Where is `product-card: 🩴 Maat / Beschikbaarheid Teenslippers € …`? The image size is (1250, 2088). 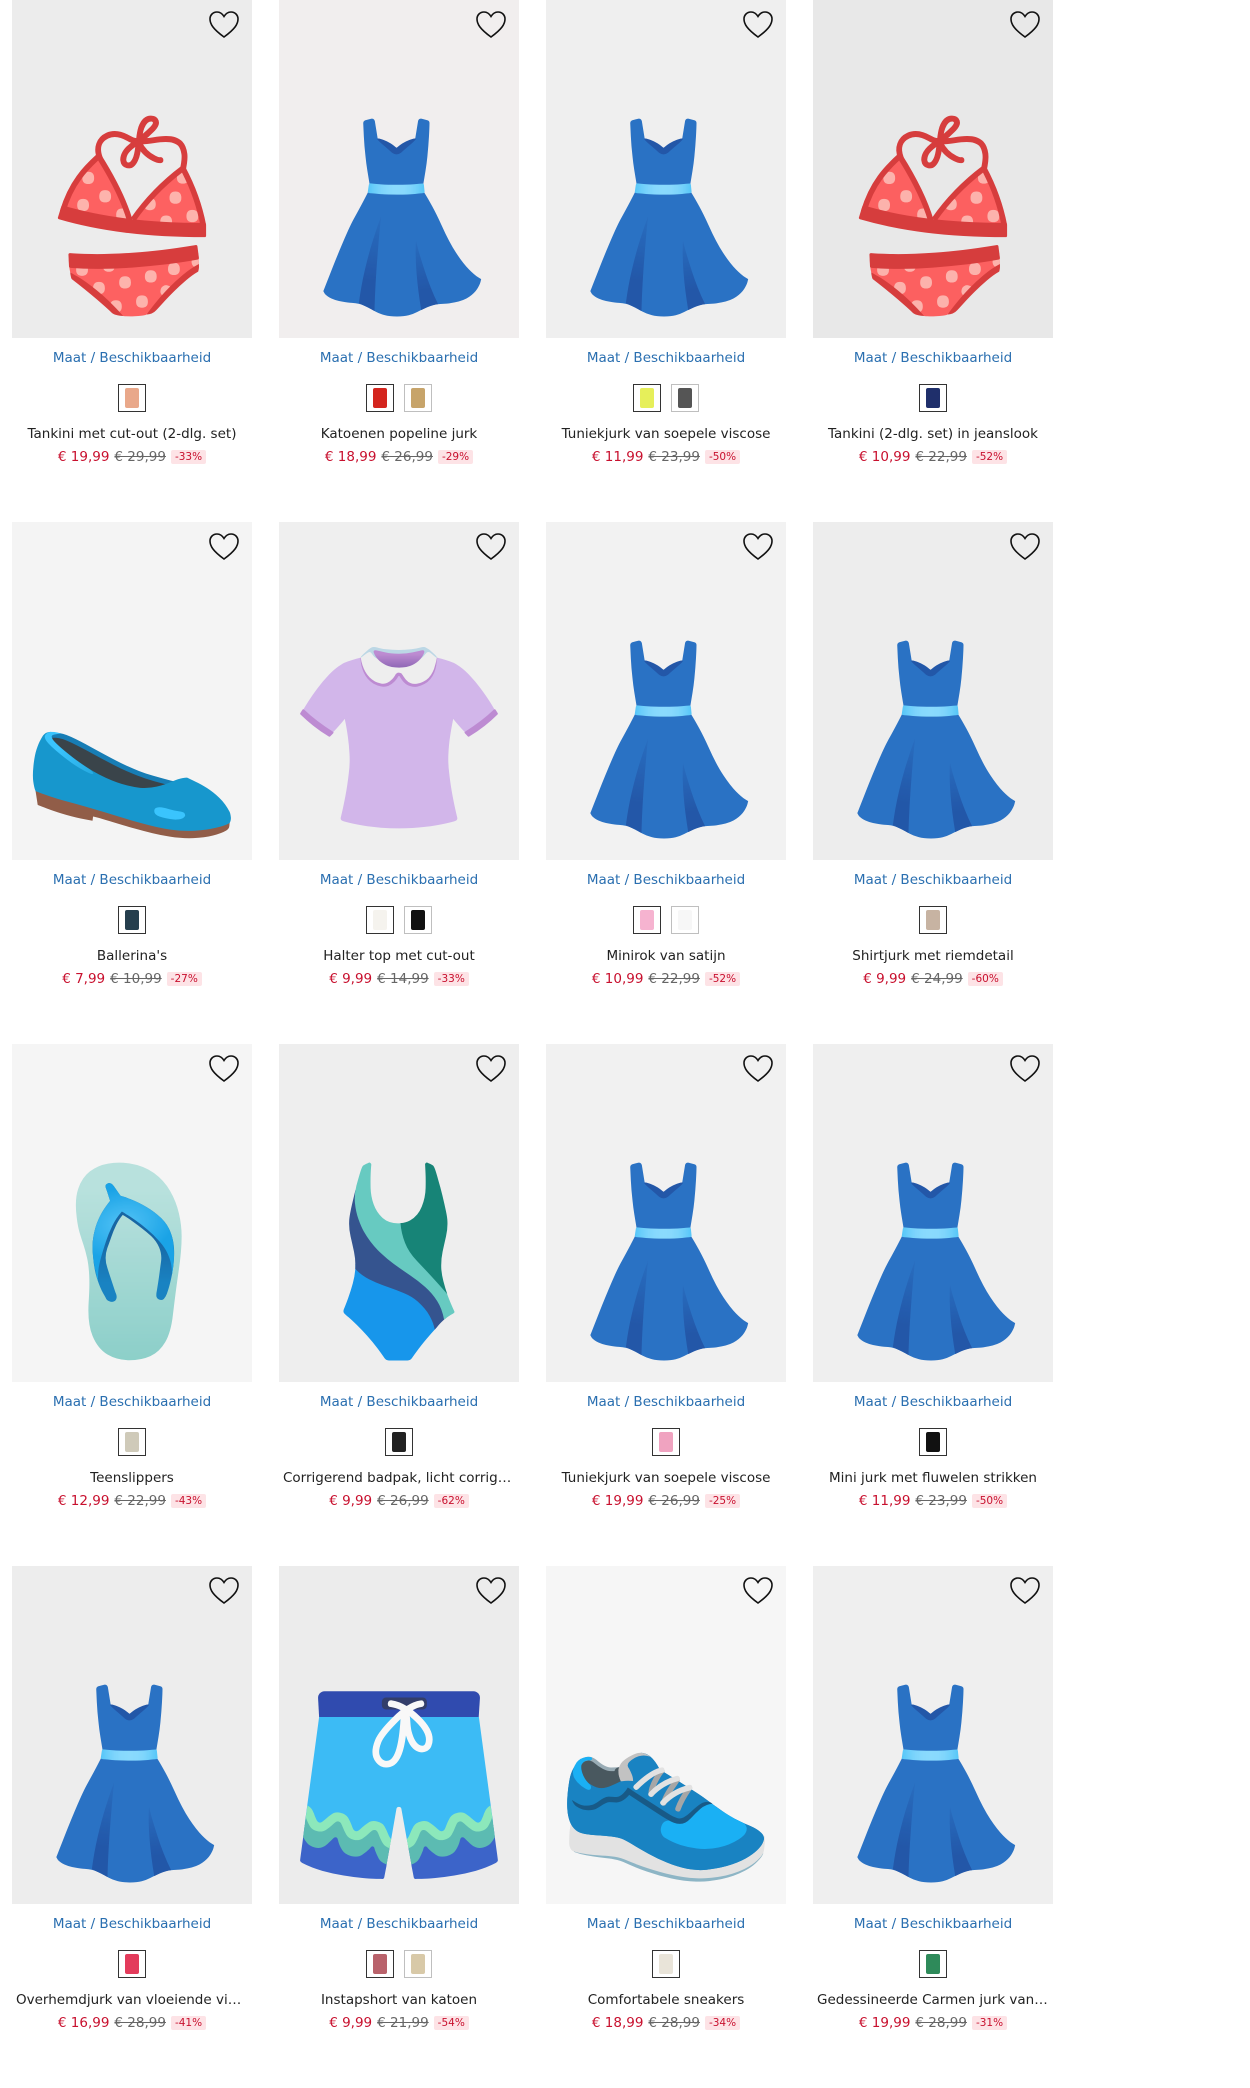
product-card: 🩴 Maat / Beschikbaarheid Teenslippers € … is located at coordinates (132, 1305).